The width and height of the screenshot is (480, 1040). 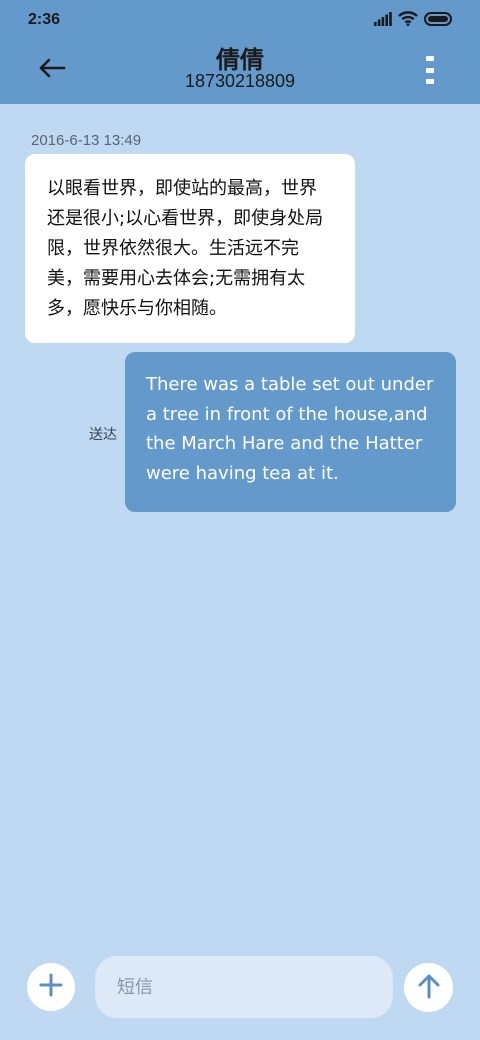 I want to click on battery-icon, so click(x=439, y=20).